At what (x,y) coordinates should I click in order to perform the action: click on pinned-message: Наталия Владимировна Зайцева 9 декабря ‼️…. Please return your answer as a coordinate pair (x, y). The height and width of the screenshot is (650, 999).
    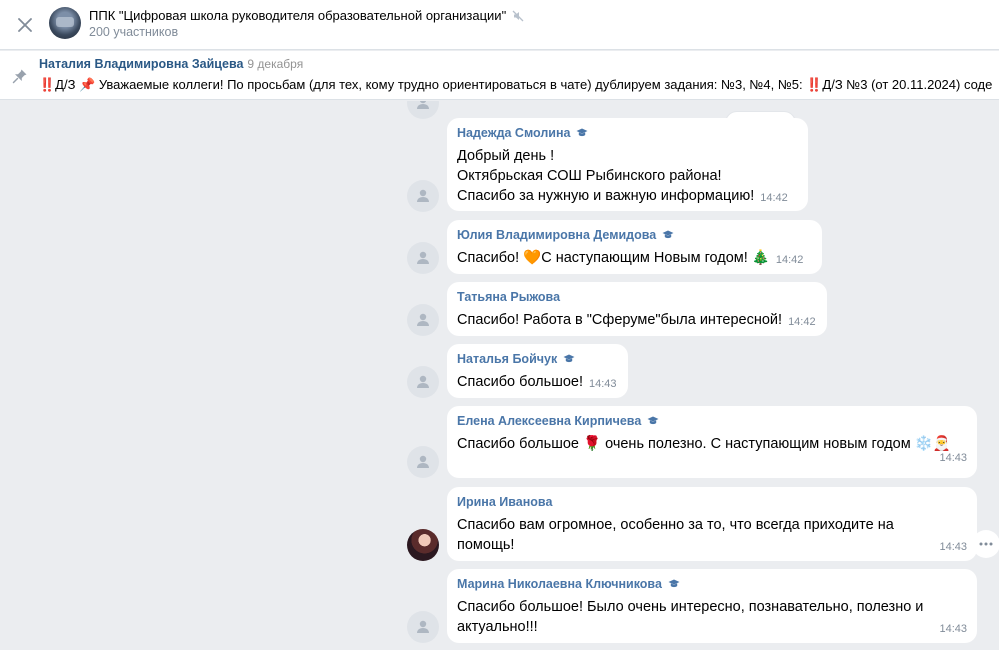
    Looking at the image, I should click on (499, 75).